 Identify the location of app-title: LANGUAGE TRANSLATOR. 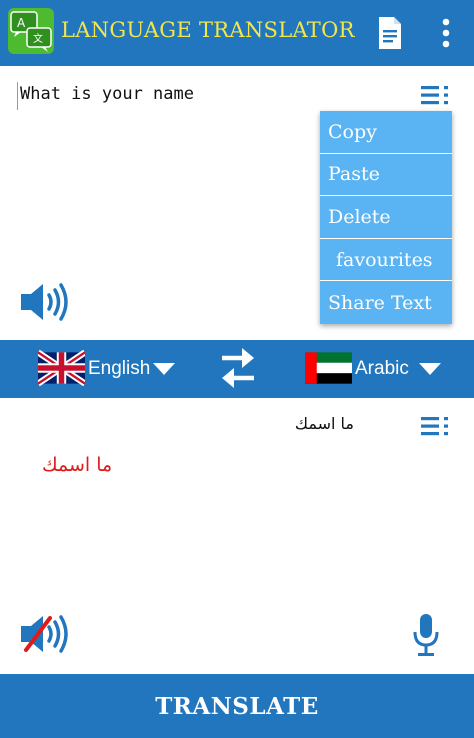
(208, 30).